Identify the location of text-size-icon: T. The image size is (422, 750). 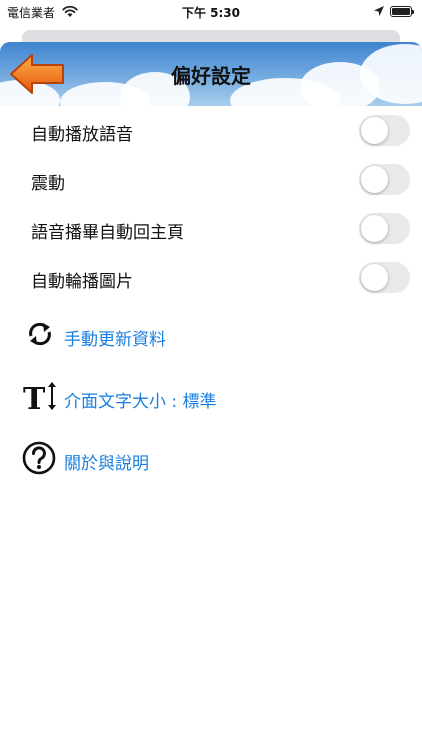
(39, 398).